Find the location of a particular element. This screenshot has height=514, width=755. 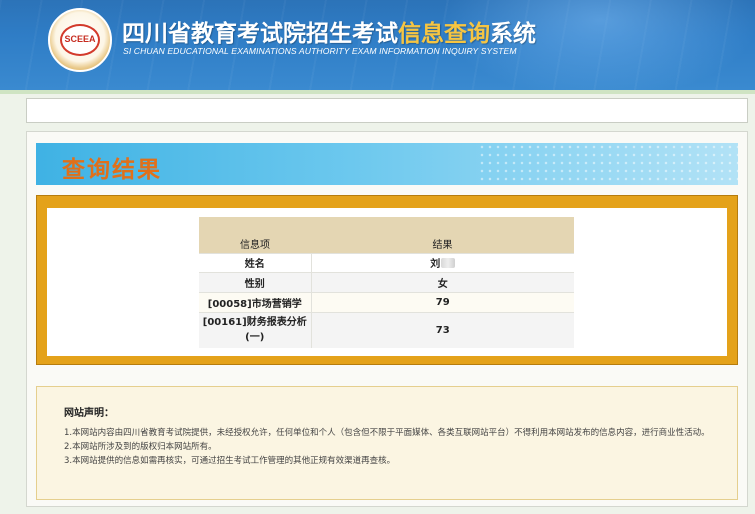

row-value-marketing: 79 is located at coordinates (442, 301).